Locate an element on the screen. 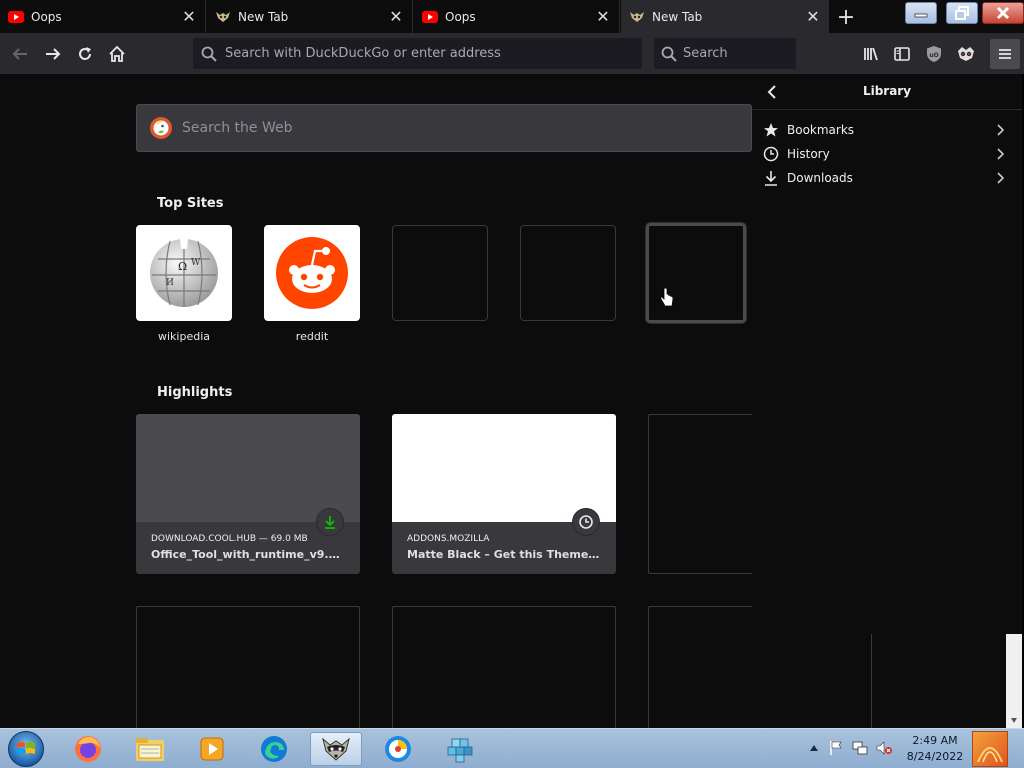 The height and width of the screenshot is (768, 1024). library-panel-header: Library is located at coordinates (887, 92).